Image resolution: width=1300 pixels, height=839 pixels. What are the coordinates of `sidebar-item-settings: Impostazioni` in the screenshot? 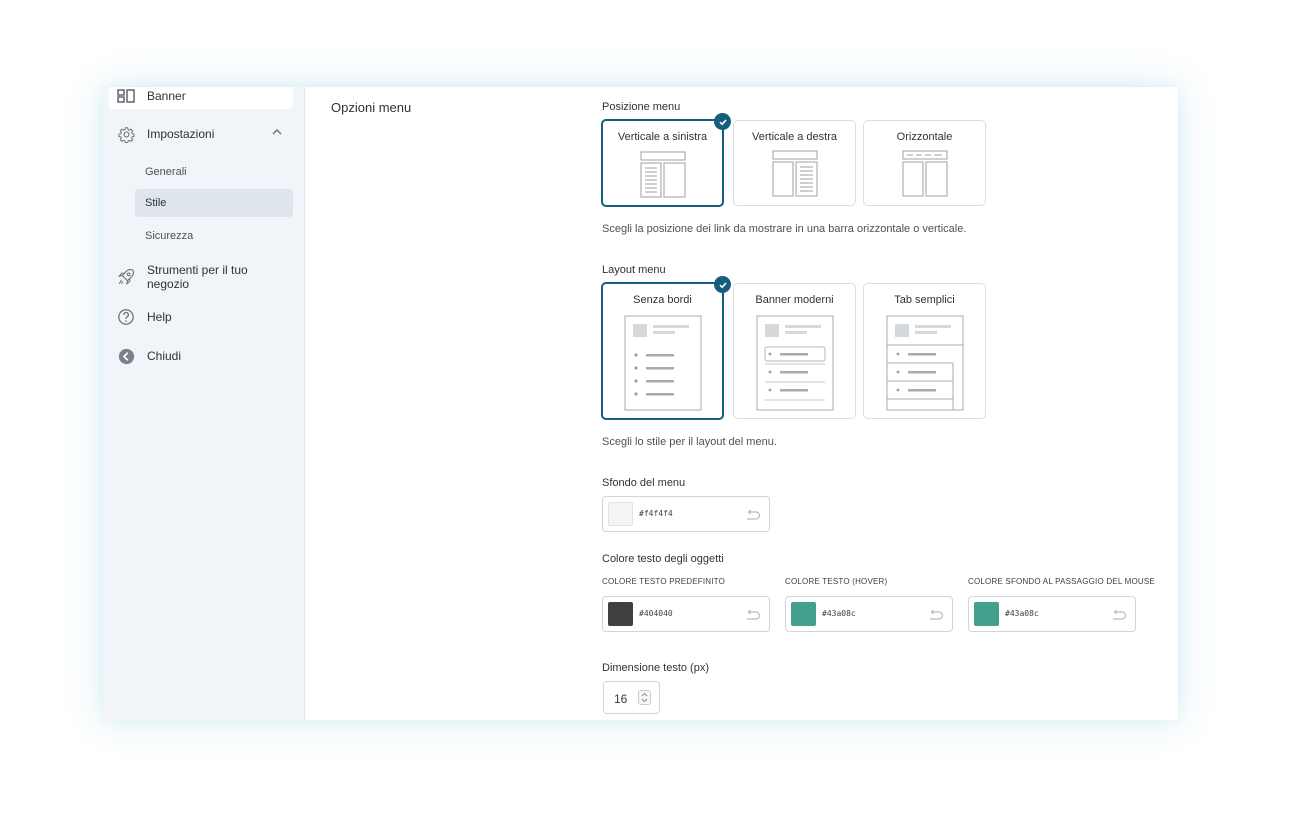 It's located at (201, 134).